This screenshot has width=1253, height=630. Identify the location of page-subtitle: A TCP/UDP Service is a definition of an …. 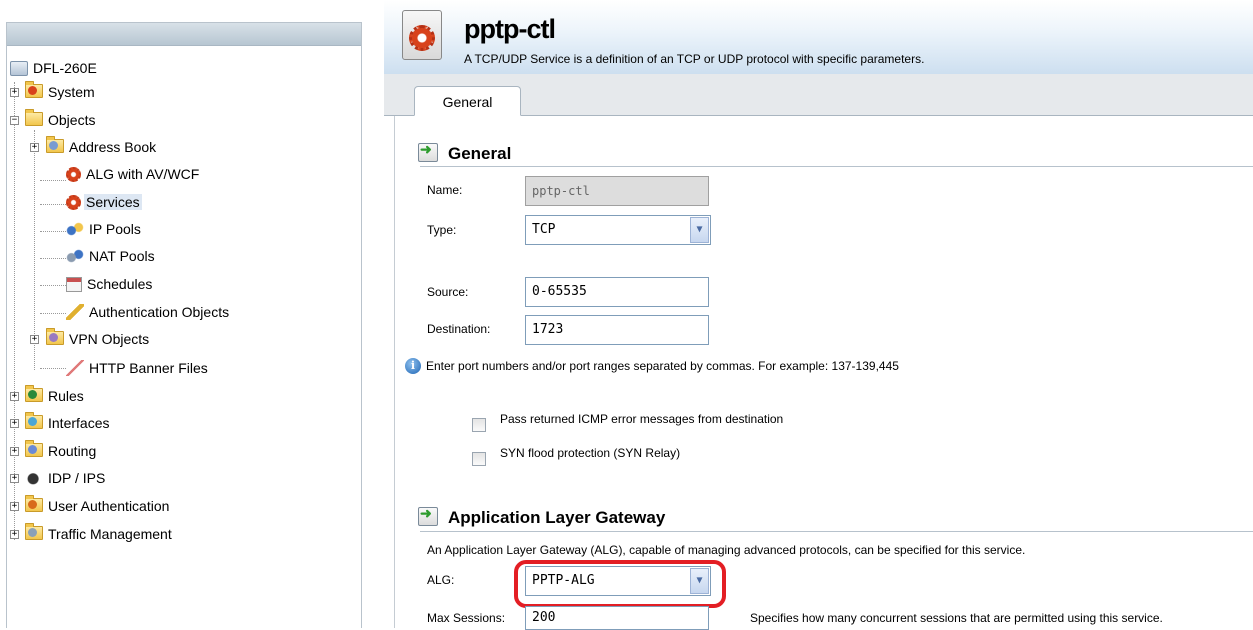
(694, 59).